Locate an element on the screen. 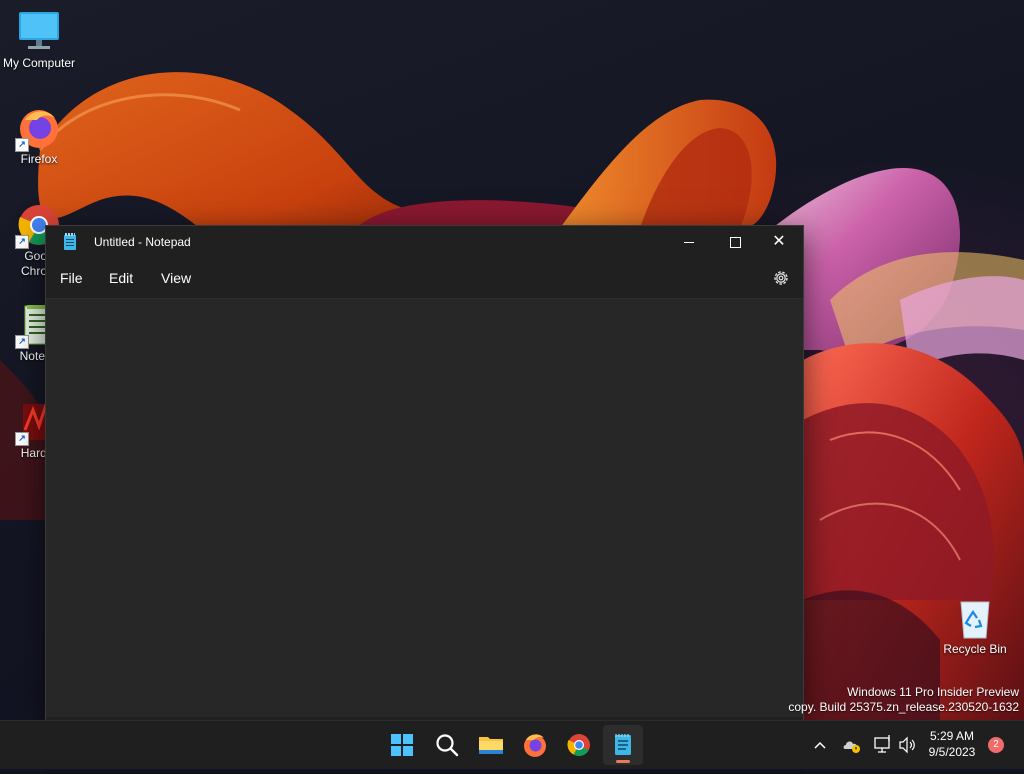  clock-button: 5:29 AM 9/5/2023 is located at coordinates (952, 744).